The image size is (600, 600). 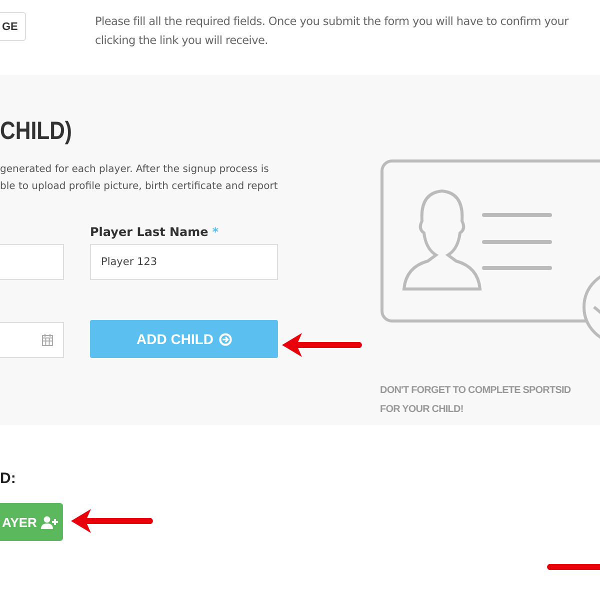 What do you see at coordinates (32, 340) in the screenshot?
I see `date-field` at bounding box center [32, 340].